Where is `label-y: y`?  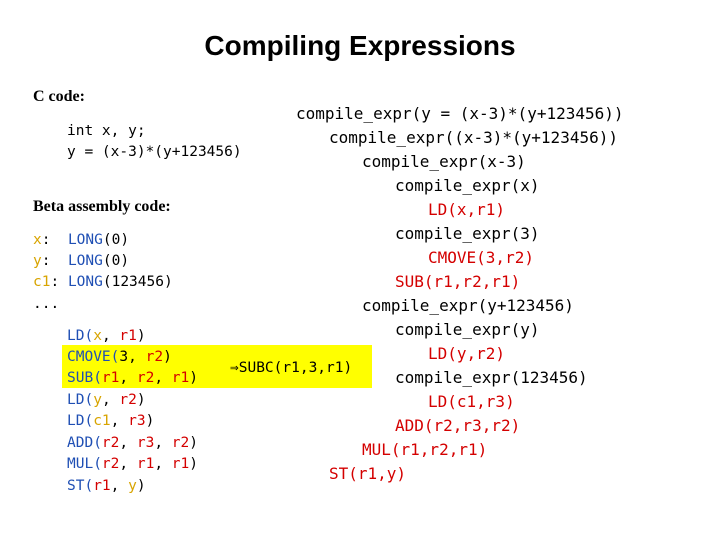
label-y: y is located at coordinates (37, 261).